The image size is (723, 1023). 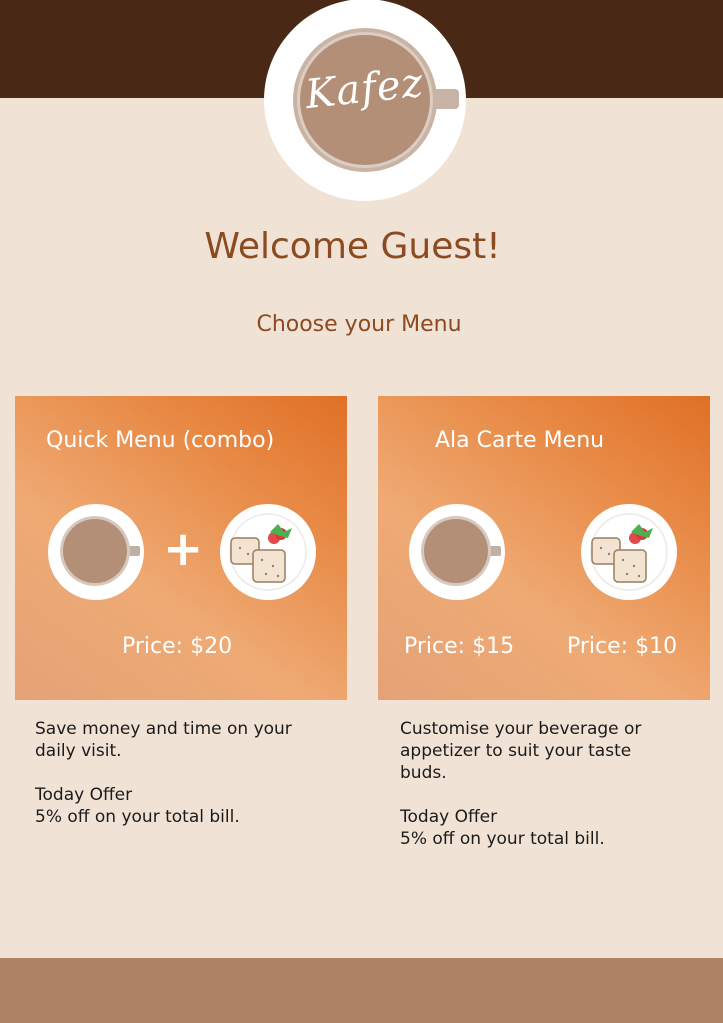 What do you see at coordinates (459, 646) in the screenshot?
I see `beverage-price: Price: $15` at bounding box center [459, 646].